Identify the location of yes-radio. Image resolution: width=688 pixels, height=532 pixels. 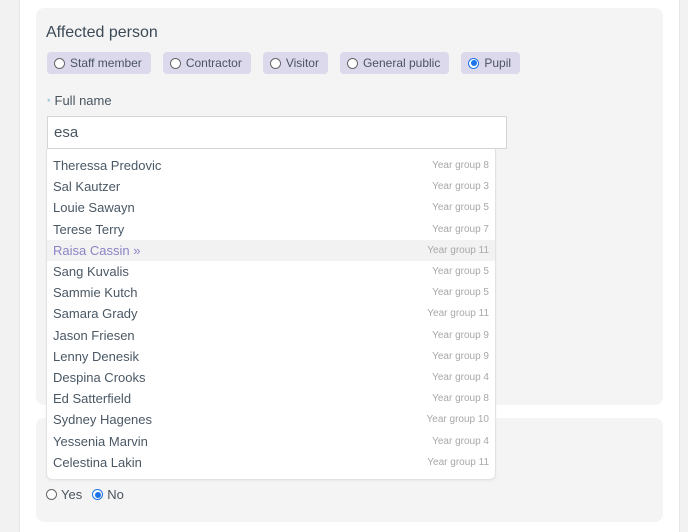
(51, 494).